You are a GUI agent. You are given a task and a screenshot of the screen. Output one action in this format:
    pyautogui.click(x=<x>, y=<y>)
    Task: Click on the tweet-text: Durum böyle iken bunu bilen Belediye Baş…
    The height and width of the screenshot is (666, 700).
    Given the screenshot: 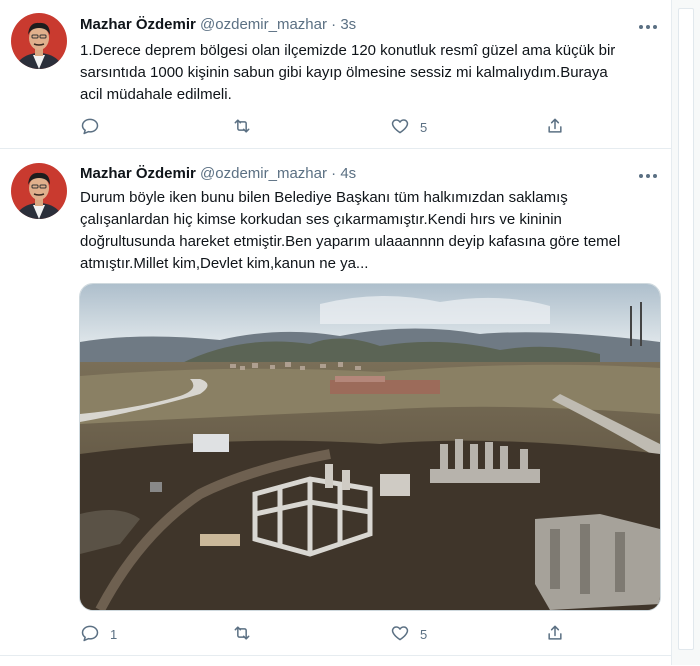 What is the action you would take?
    pyautogui.click(x=350, y=230)
    